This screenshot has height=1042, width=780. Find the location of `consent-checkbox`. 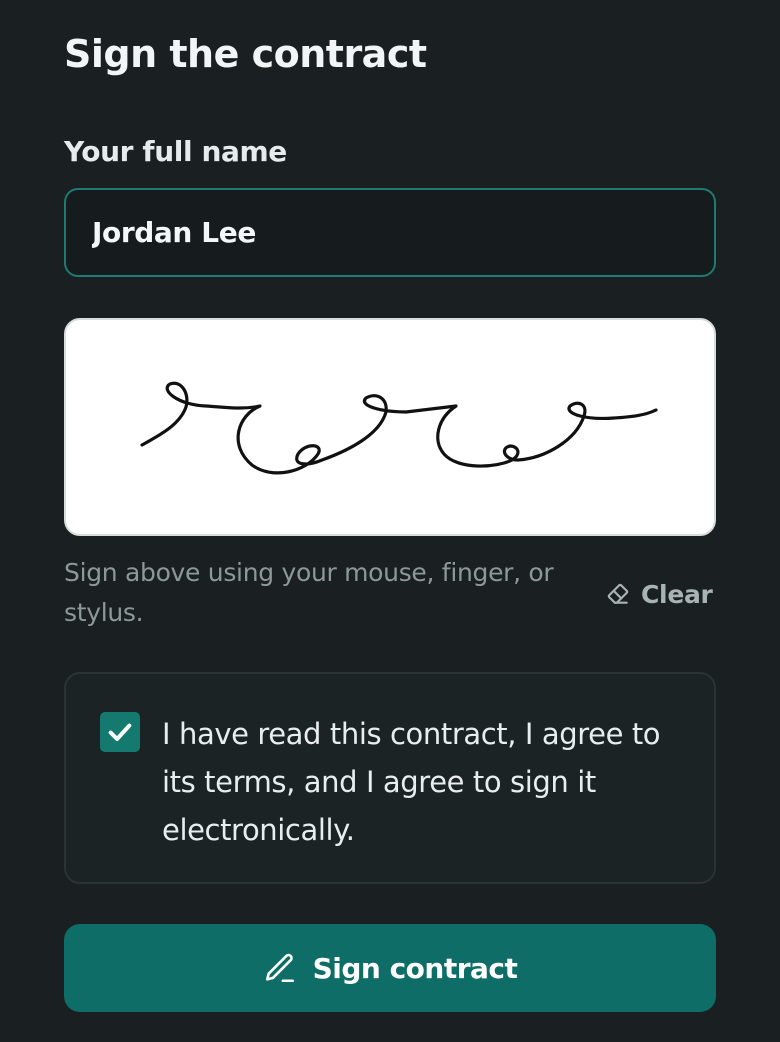

consent-checkbox is located at coordinates (120, 732).